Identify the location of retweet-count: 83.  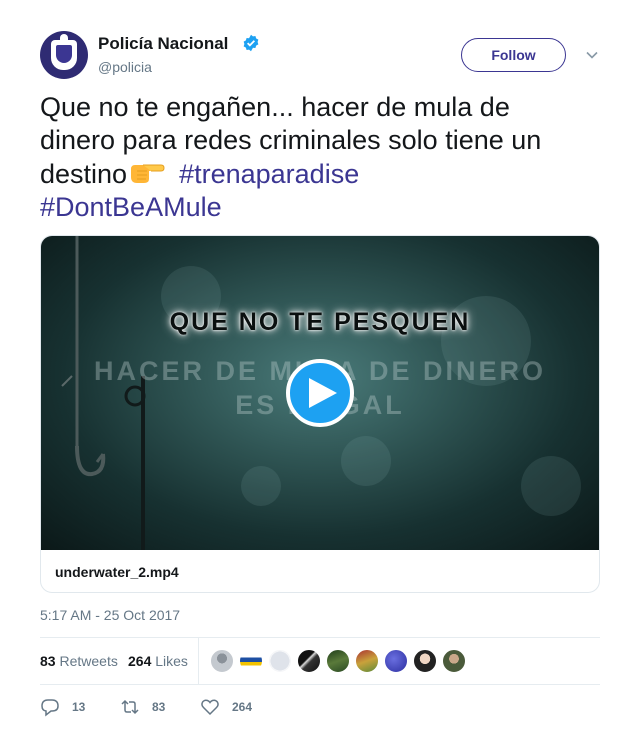
(159, 707).